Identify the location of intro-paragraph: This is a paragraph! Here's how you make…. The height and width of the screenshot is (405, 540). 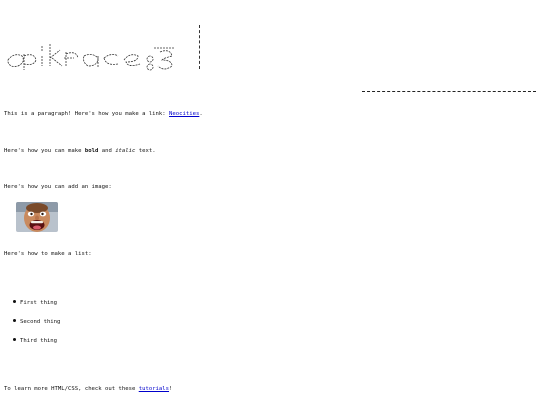
(103, 114).